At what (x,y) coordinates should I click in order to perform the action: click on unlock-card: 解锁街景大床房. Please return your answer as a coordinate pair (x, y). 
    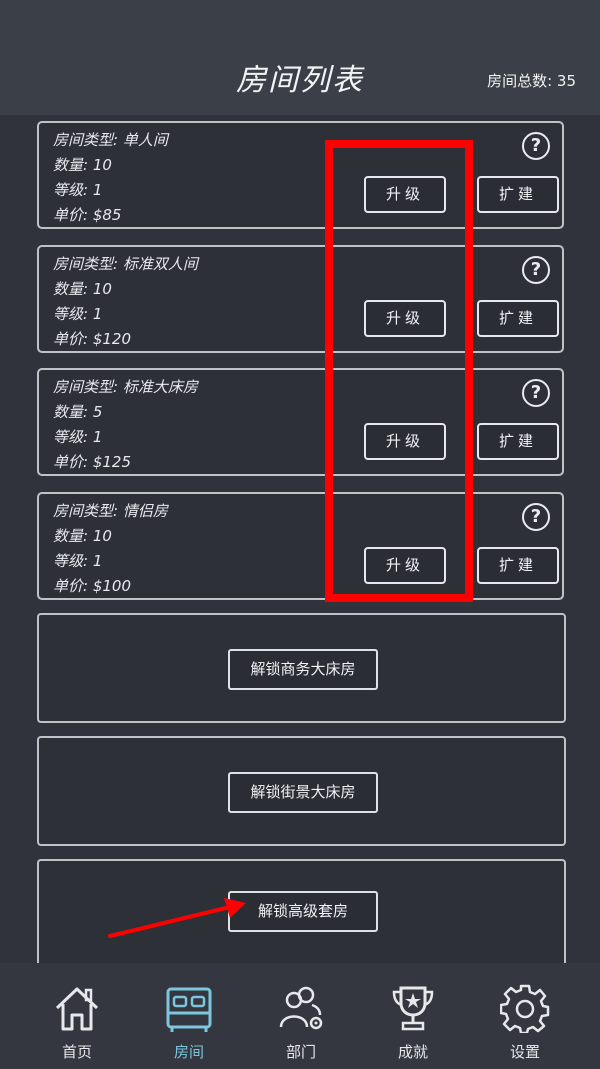
    Looking at the image, I should click on (301, 791).